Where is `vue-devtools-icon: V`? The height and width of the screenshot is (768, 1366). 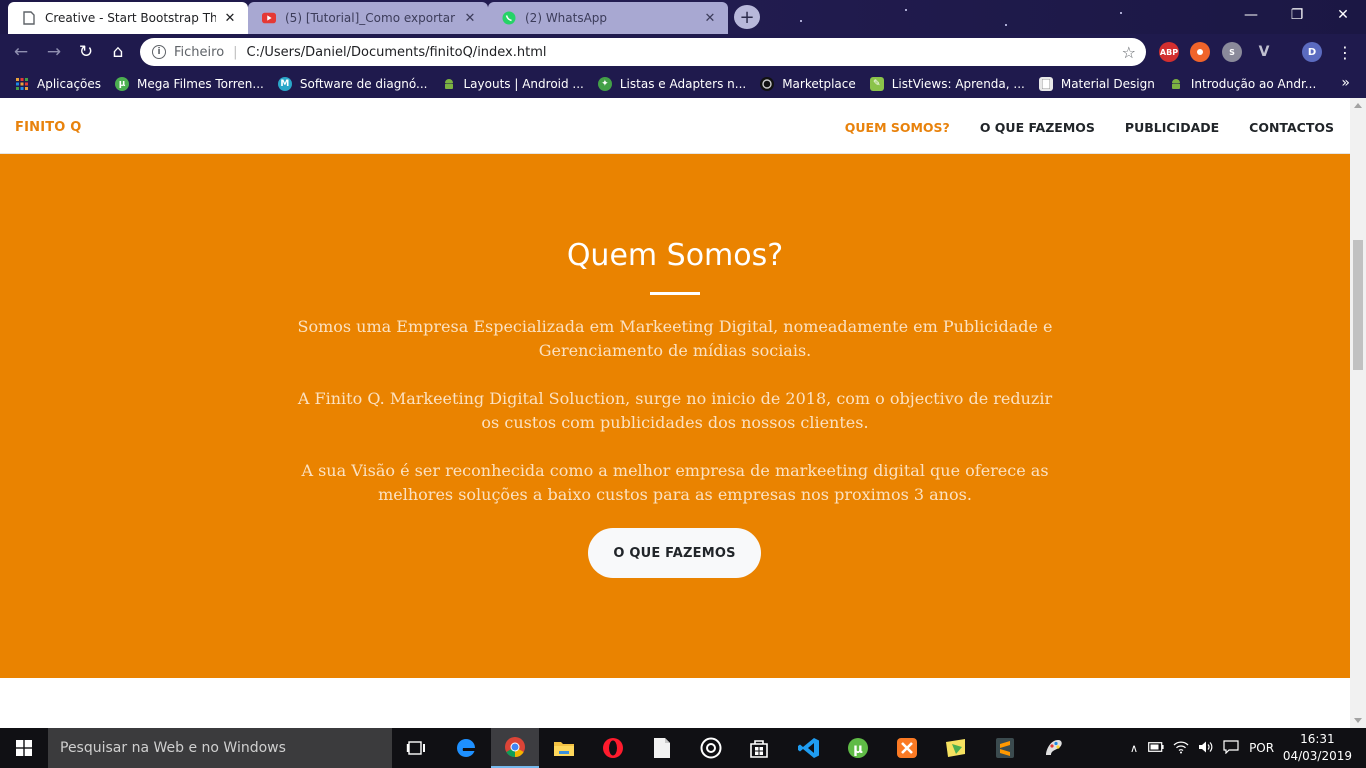 vue-devtools-icon: V is located at coordinates (1264, 52).